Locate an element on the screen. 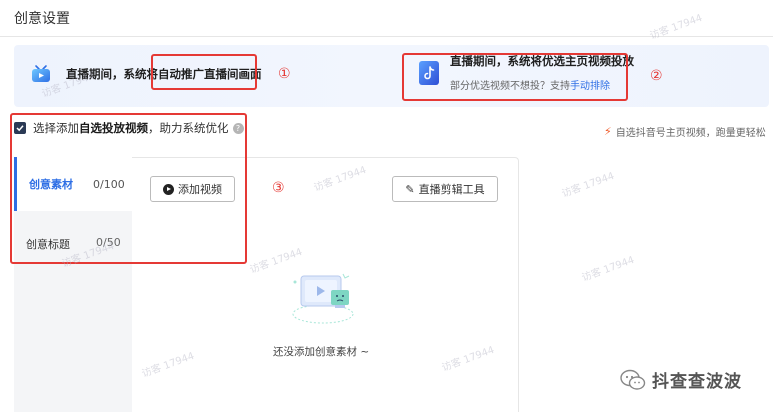  empty-state-illustration is located at coordinates (323, 299).